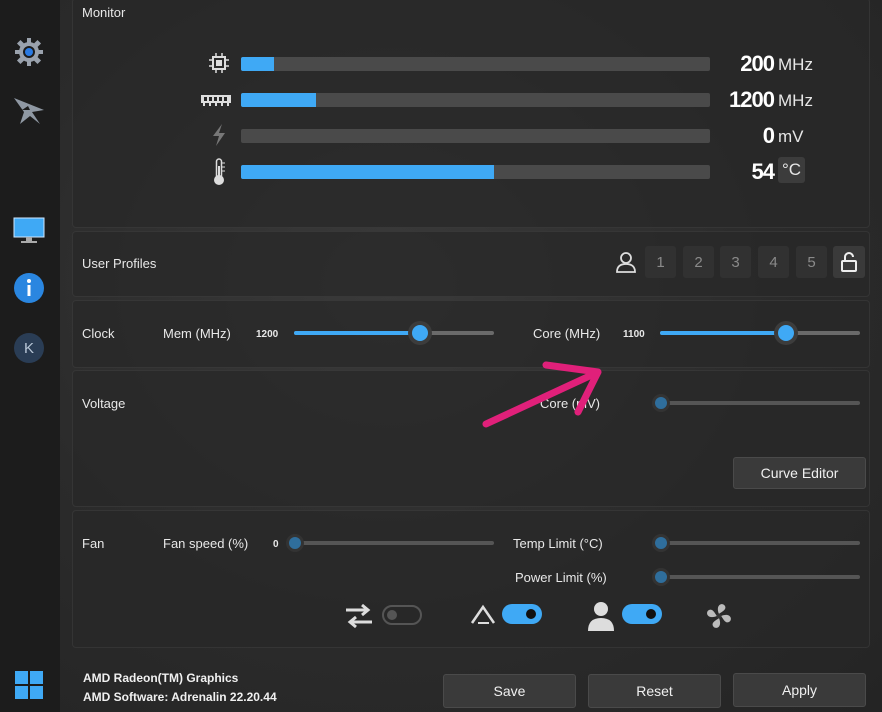 The height and width of the screenshot is (712, 882). Describe the element at coordinates (359, 616) in the screenshot. I see `sync-arrows-icon` at that location.